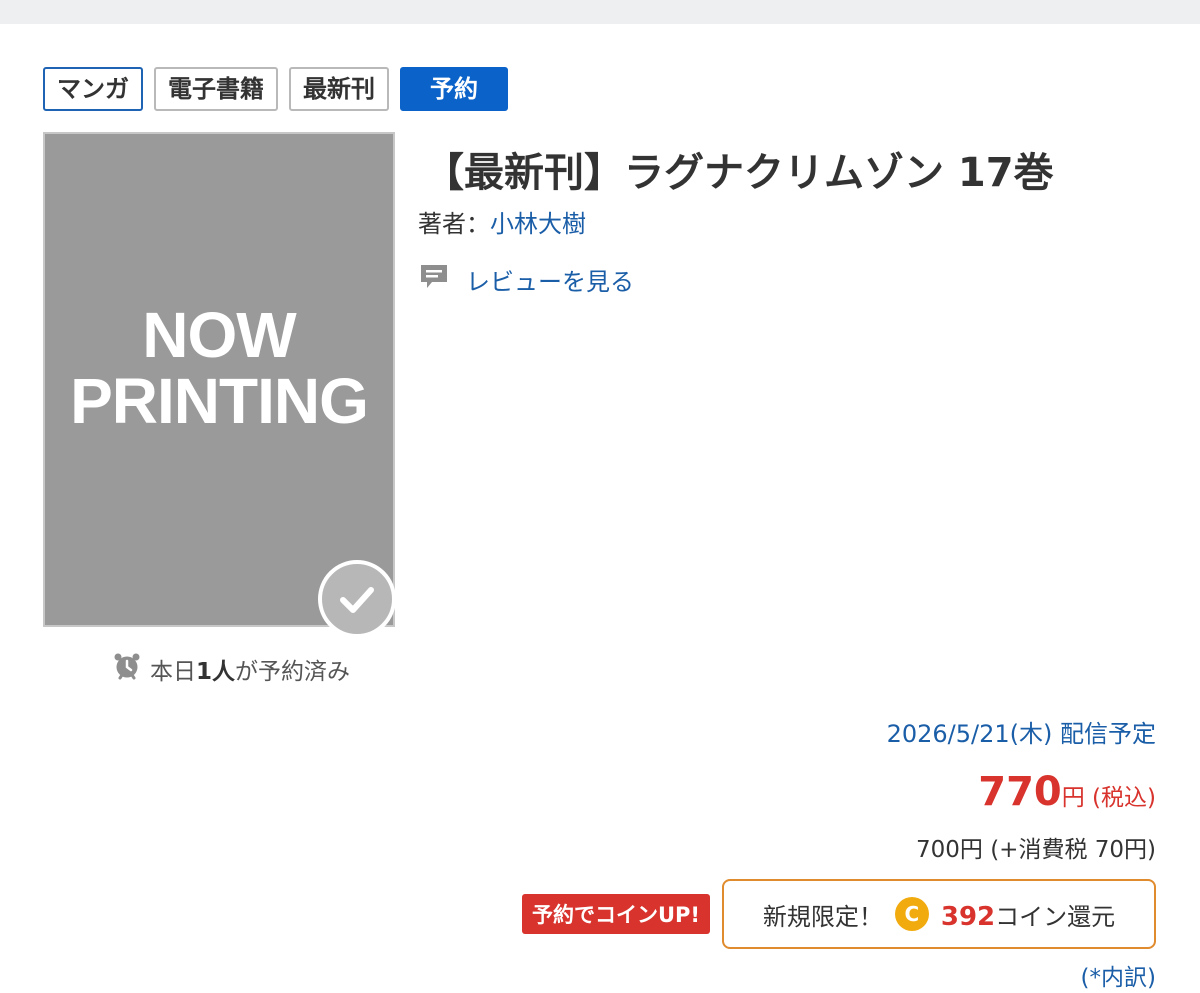  Describe the element at coordinates (219, 335) in the screenshot. I see `cover-placeholder-line1: NOW` at that location.